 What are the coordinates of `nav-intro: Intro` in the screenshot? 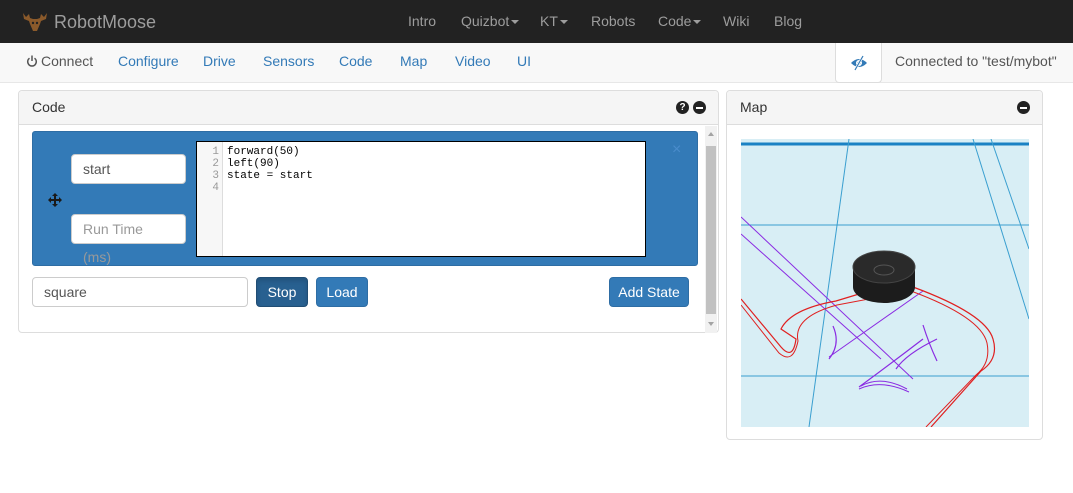 It's located at (422, 21).